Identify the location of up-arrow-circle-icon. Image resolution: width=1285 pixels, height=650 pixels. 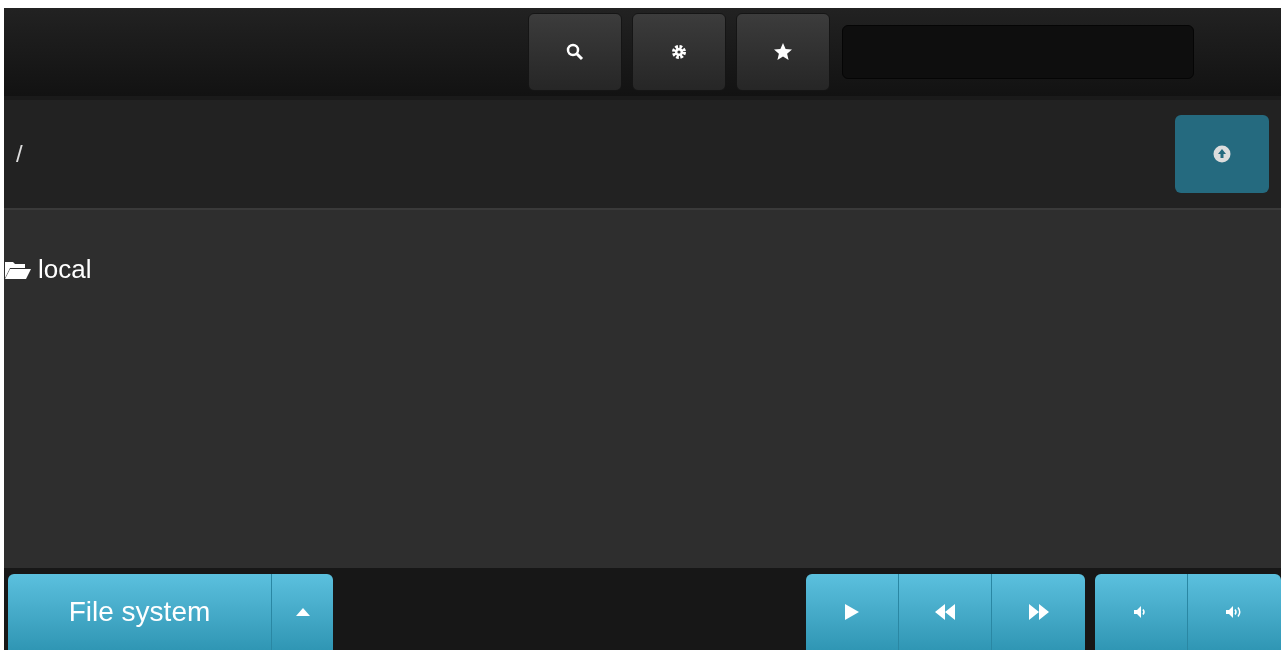
(1222, 154).